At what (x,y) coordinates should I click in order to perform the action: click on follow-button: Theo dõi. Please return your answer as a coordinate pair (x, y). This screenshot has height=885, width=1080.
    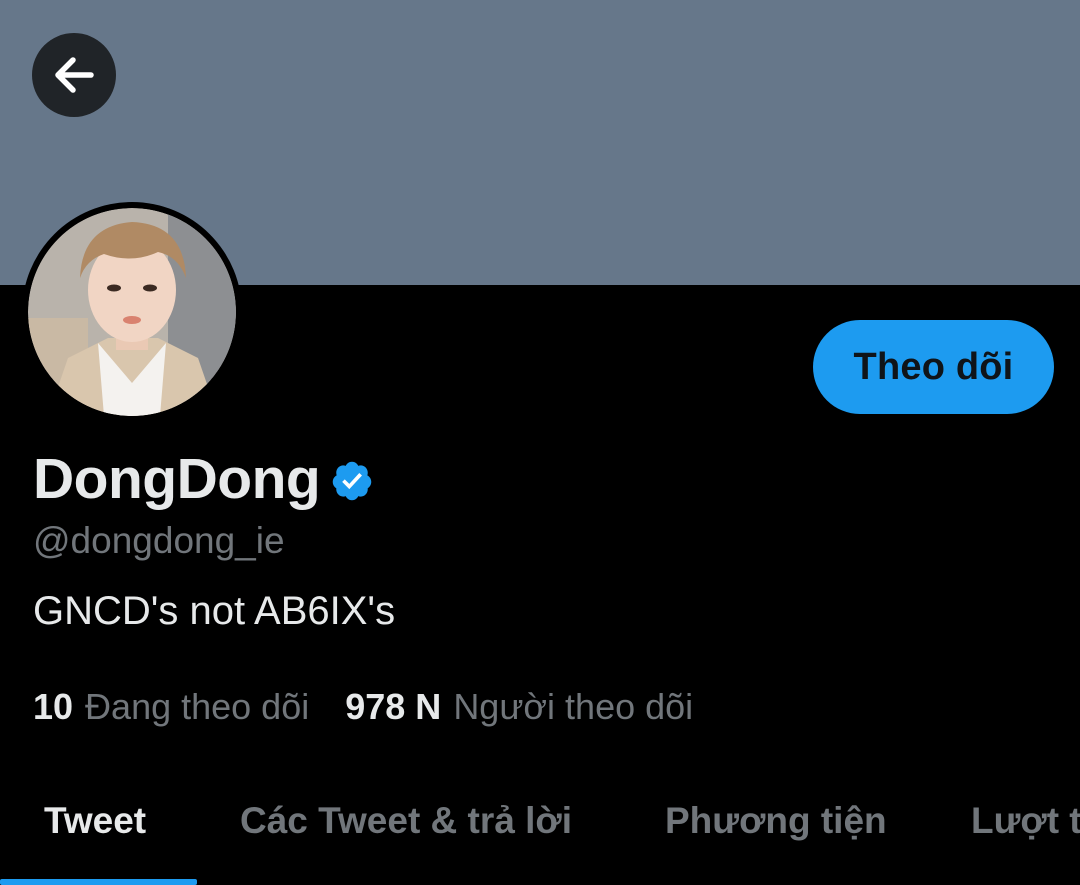
    Looking at the image, I should click on (933, 367).